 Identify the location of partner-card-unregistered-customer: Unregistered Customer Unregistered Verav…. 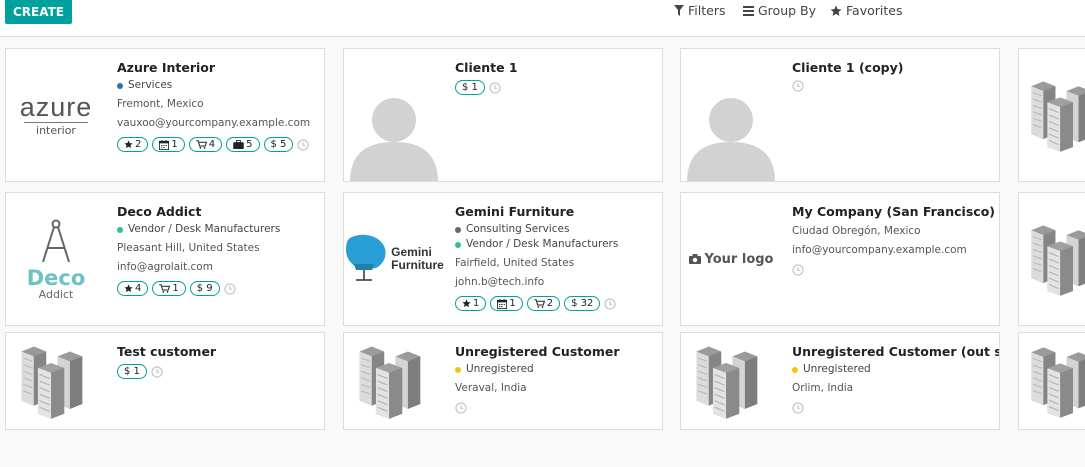
(503, 381).